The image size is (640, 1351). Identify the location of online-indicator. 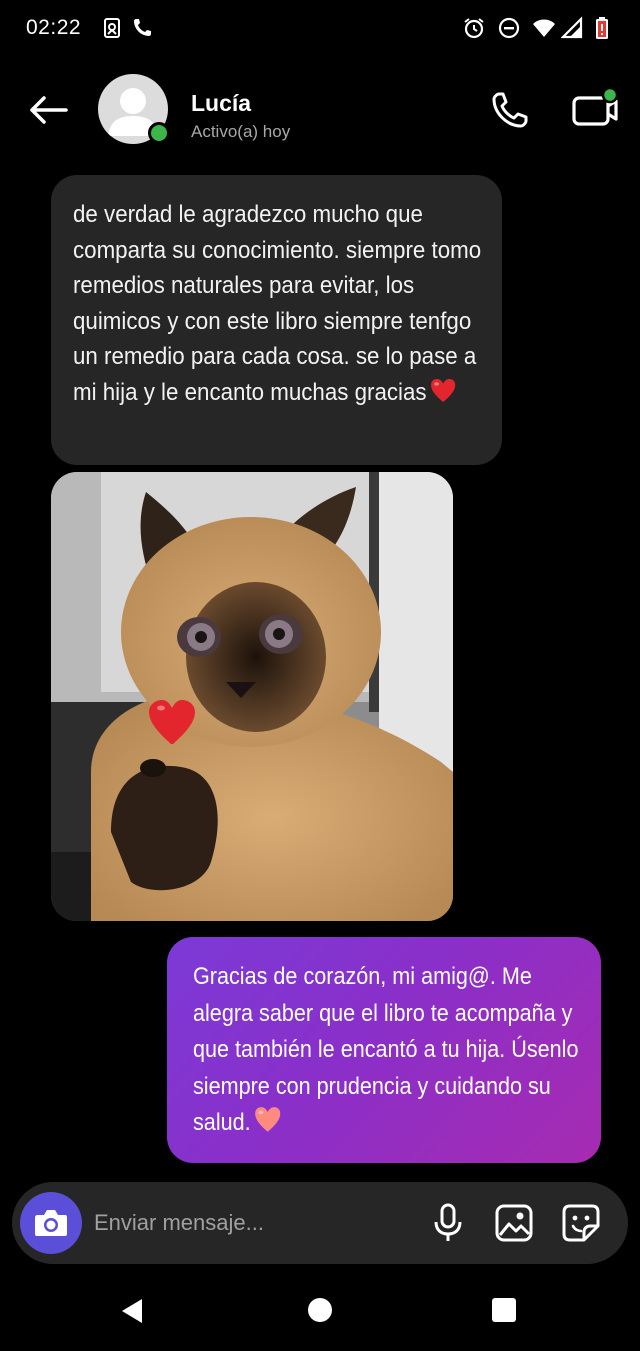
(159, 133).